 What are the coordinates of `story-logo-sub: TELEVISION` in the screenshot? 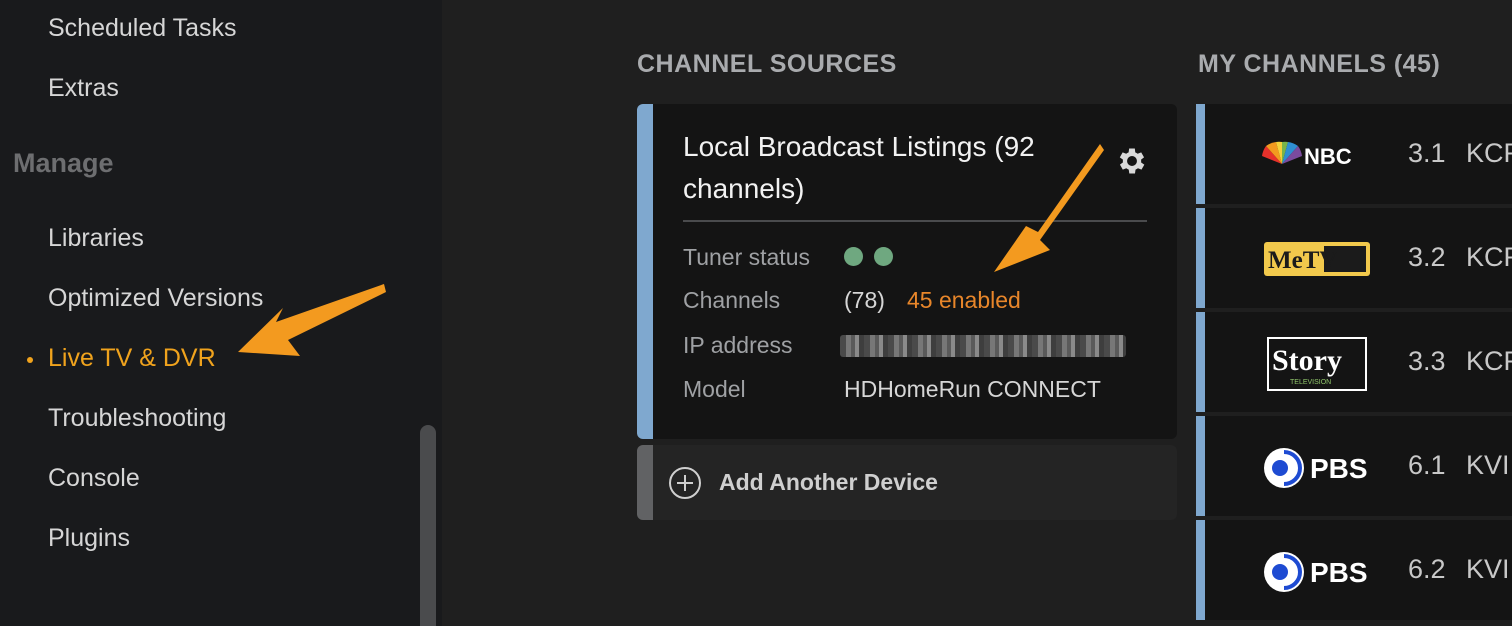 It's located at (1310, 382).